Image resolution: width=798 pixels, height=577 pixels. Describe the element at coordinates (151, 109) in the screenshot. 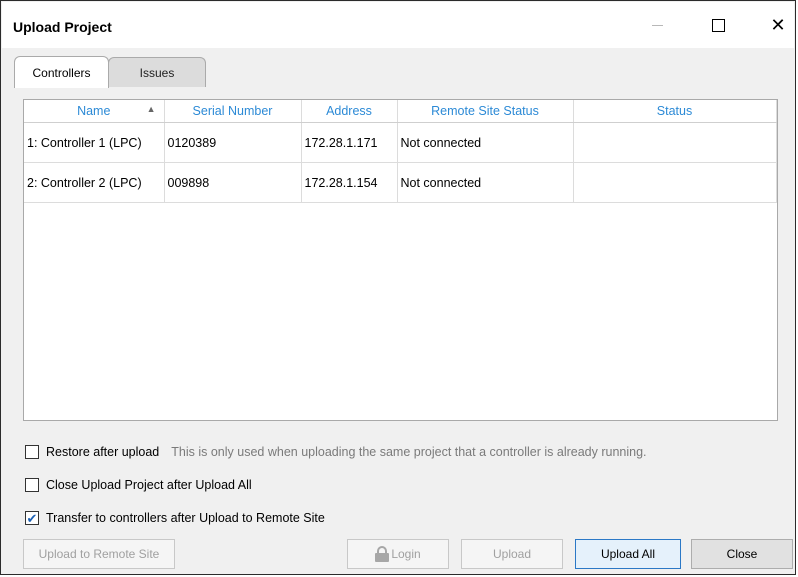

I see `sort-ascending-icon: ▲` at that location.